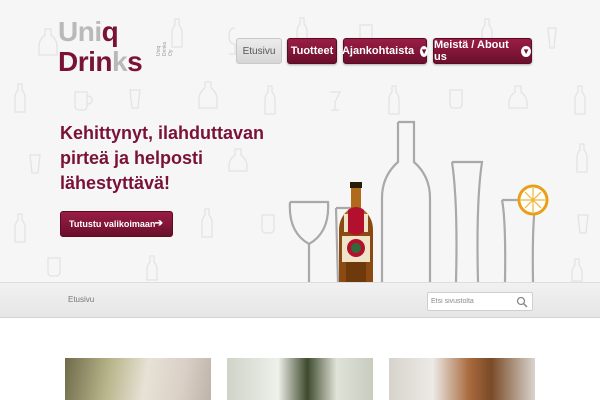  Describe the element at coordinates (88, 31) in the screenshot. I see `logo-line-1: Uniq` at that location.